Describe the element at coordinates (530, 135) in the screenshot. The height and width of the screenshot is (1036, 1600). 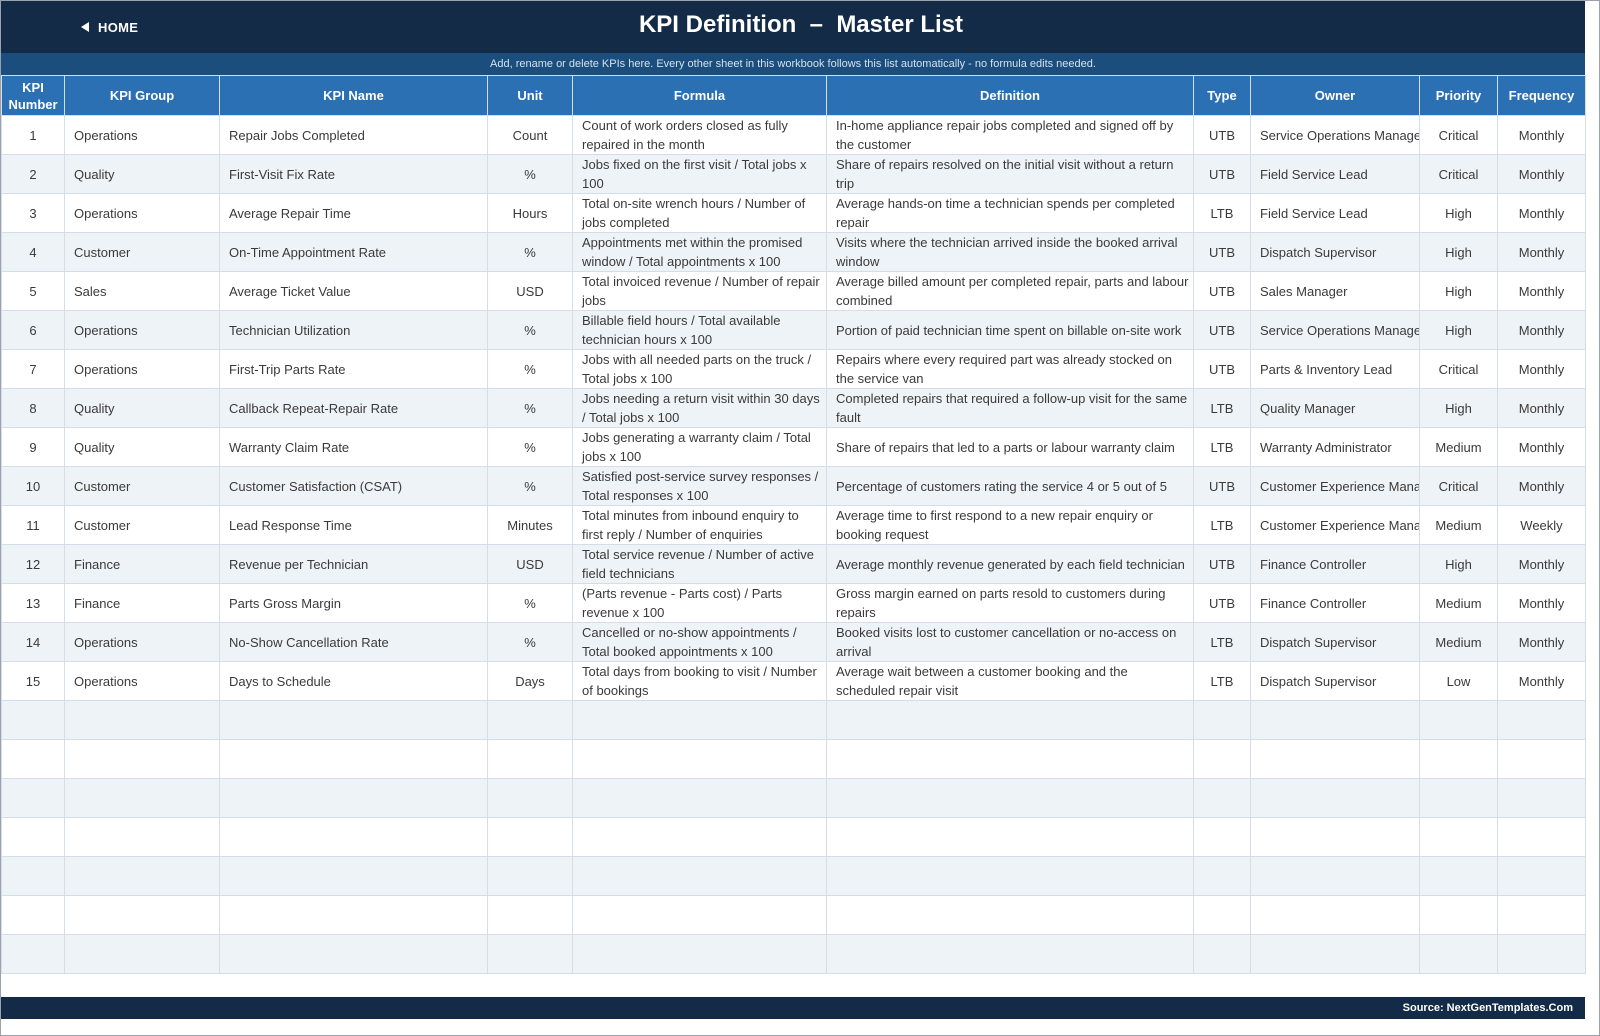
I see `cell-unit: Count` at that location.